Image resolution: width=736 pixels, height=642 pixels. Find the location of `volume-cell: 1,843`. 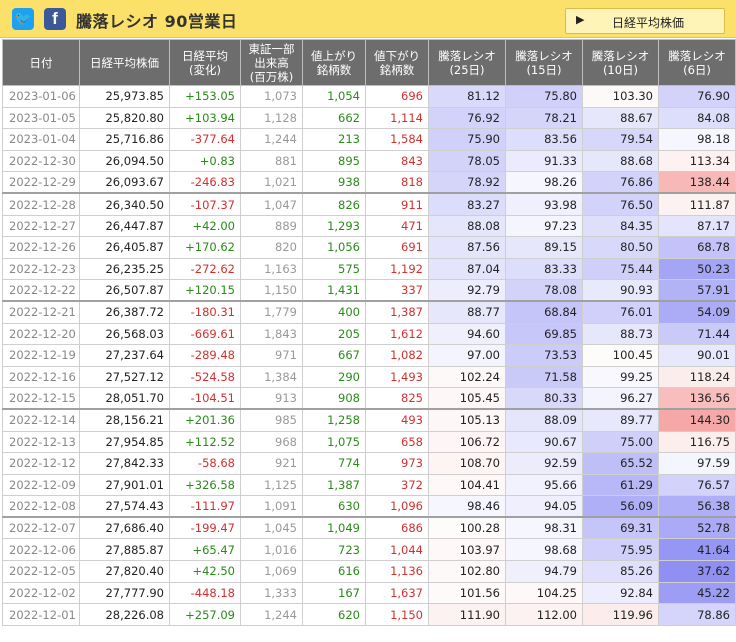

volume-cell: 1,843 is located at coordinates (271, 334).